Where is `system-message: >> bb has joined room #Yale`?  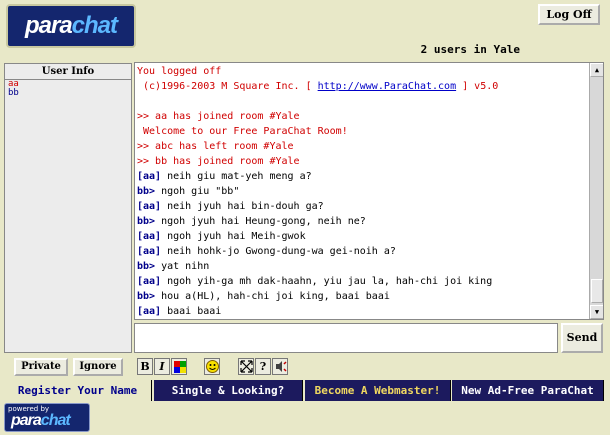 system-message: >> bb has joined room #Yale is located at coordinates (218, 161).